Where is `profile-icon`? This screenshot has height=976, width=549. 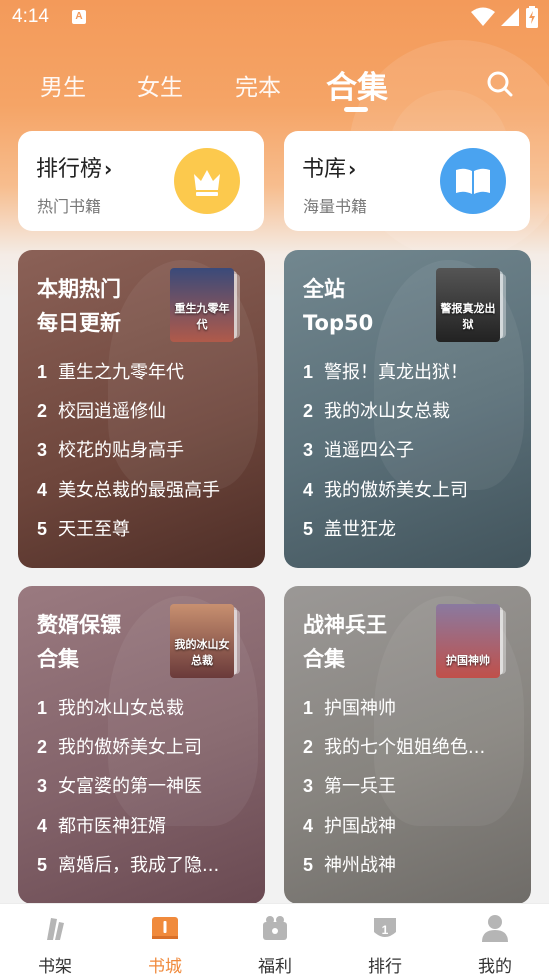
profile-icon is located at coordinates (495, 928).